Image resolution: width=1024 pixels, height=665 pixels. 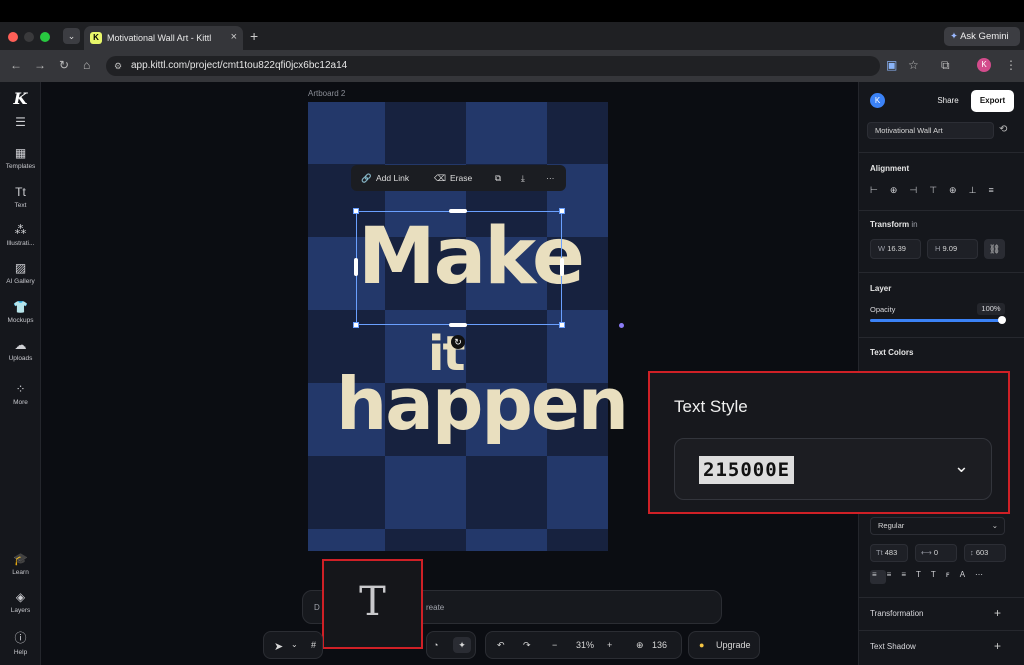 What do you see at coordinates (254, 36) in the screenshot?
I see `new-tab-button: +` at bounding box center [254, 36].